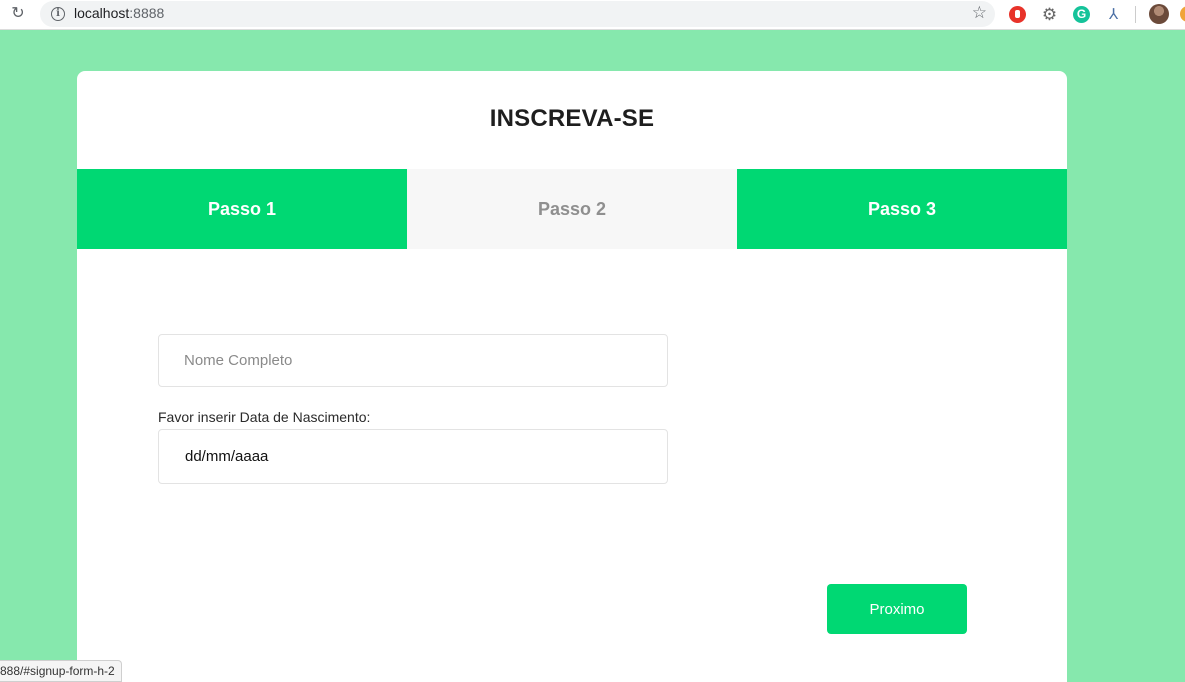 This screenshot has width=1185, height=682. What do you see at coordinates (897, 609) in the screenshot?
I see `next-button: Proximo` at bounding box center [897, 609].